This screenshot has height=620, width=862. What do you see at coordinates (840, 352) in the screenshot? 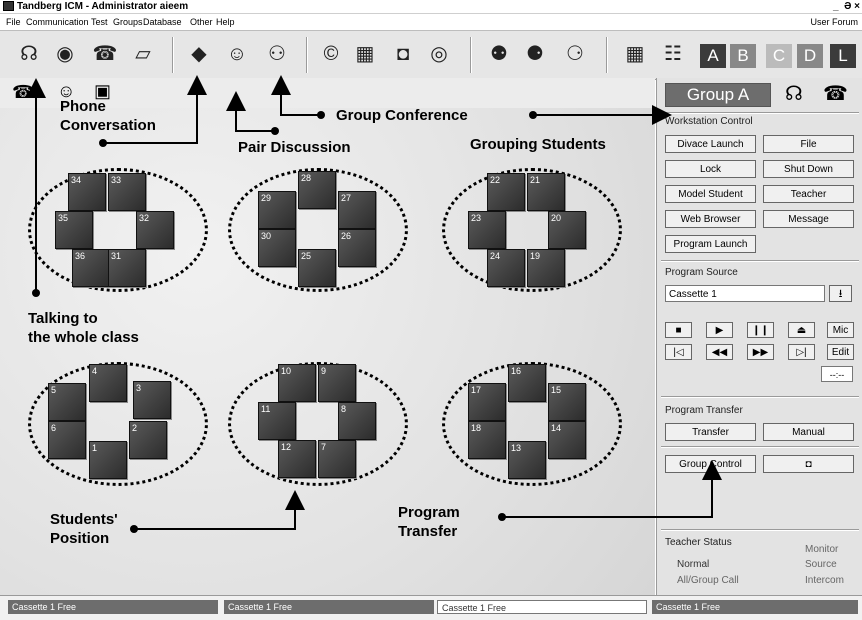
I see `edit-button: Edit` at bounding box center [840, 352].